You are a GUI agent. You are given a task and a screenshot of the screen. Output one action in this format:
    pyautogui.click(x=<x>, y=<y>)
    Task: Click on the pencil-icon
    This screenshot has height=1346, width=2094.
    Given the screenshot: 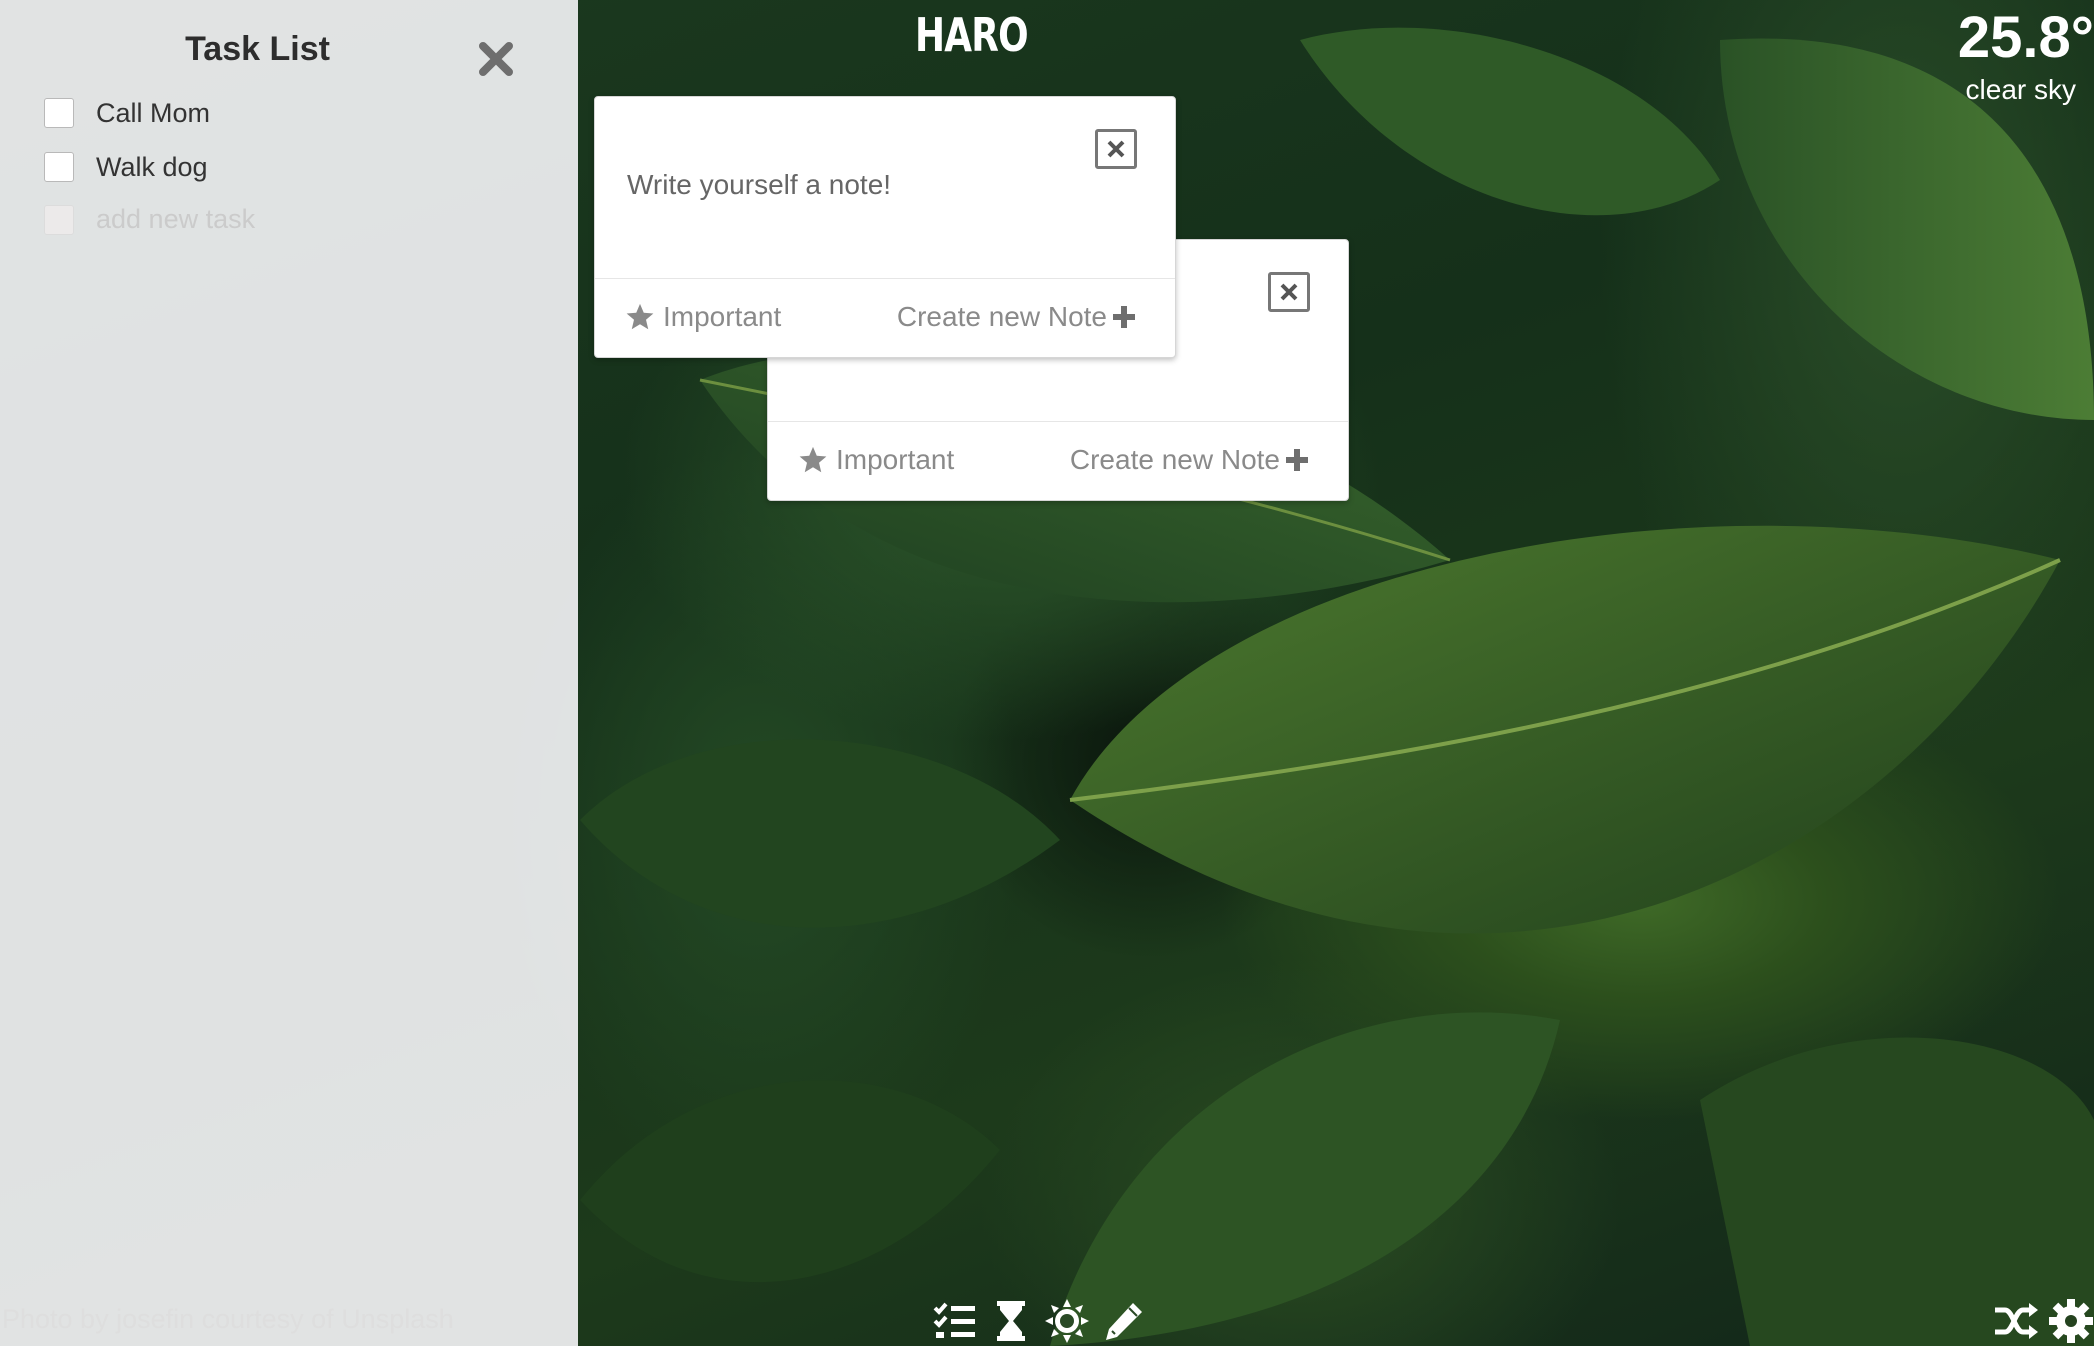 What is the action you would take?
    pyautogui.click(x=1124, y=1321)
    